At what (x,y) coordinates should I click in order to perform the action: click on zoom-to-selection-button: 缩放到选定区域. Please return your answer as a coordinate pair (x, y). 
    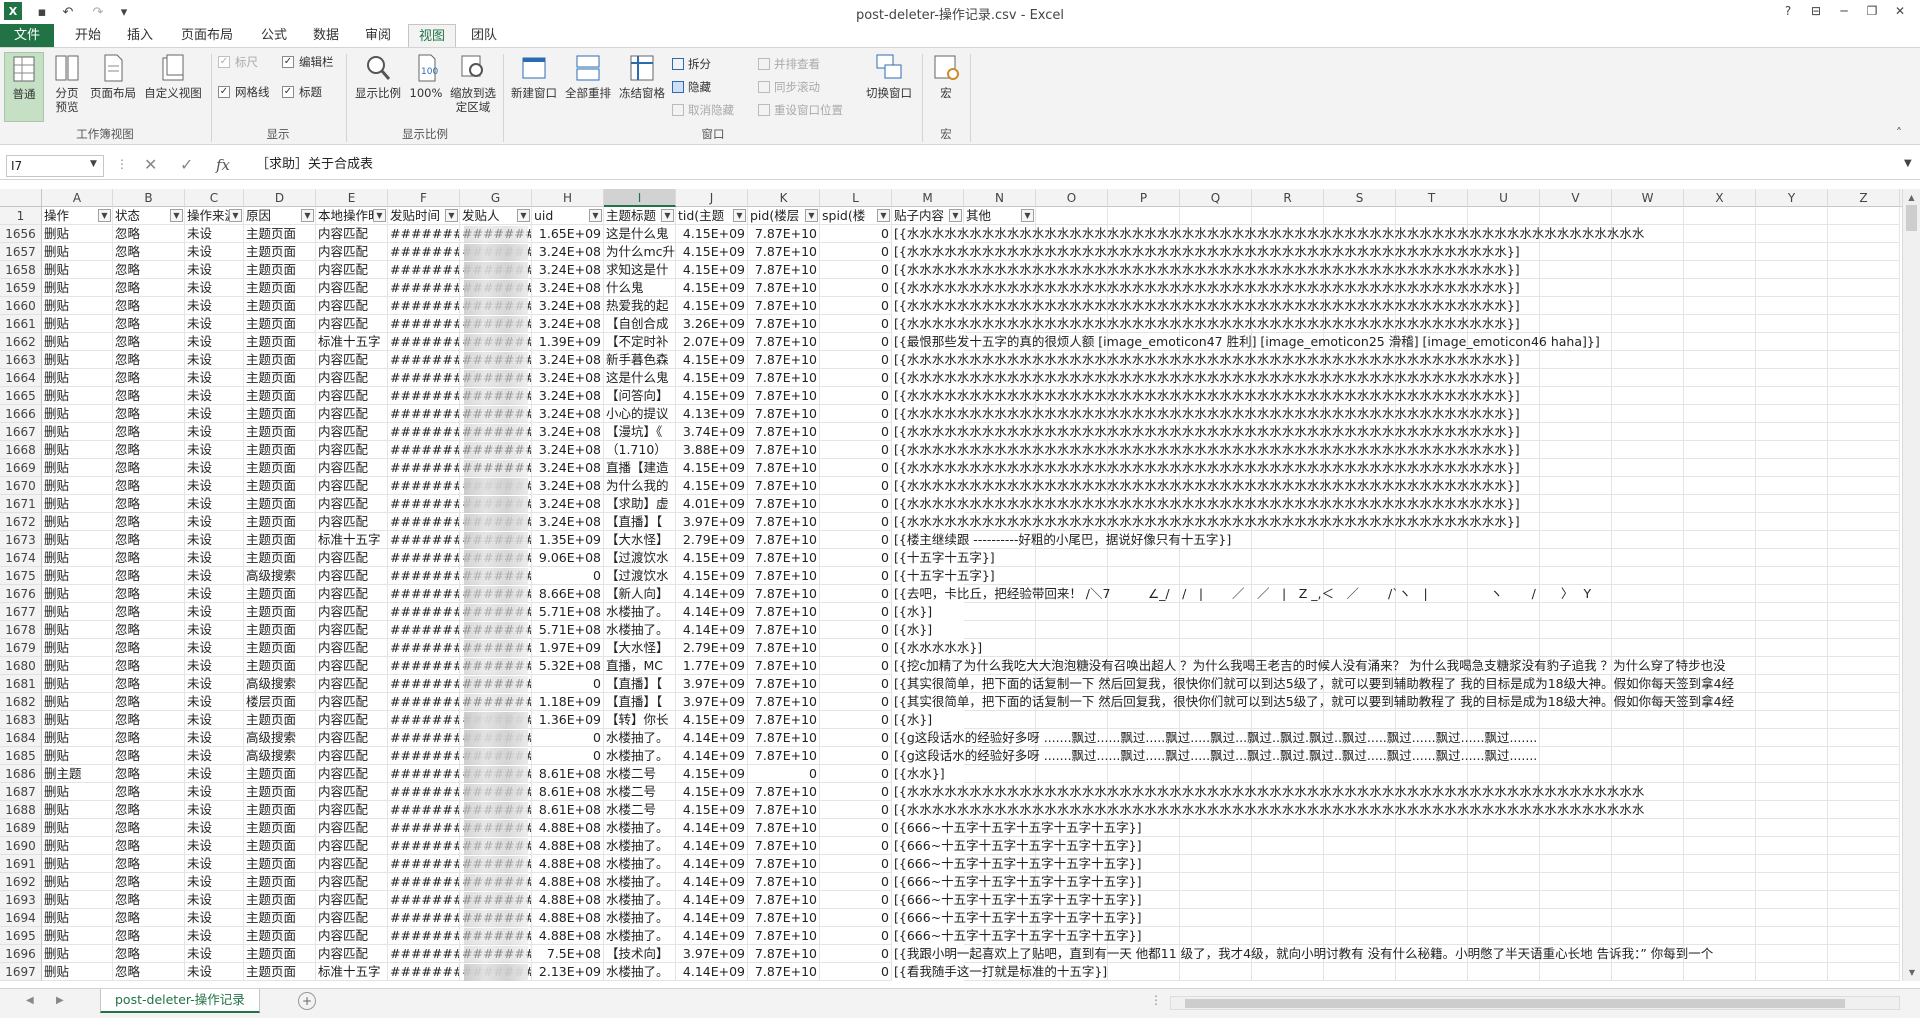
    Looking at the image, I should click on (473, 83).